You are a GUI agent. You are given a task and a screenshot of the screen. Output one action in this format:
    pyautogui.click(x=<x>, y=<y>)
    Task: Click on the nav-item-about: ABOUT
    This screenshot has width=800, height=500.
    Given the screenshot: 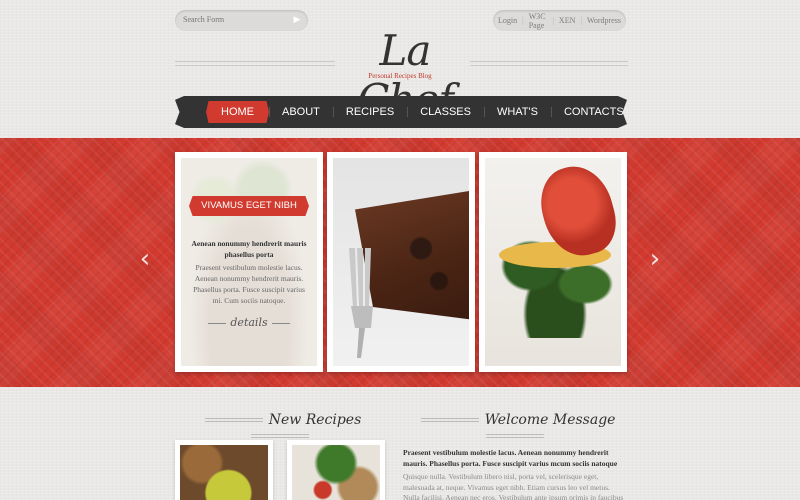 What is the action you would take?
    pyautogui.click(x=301, y=112)
    